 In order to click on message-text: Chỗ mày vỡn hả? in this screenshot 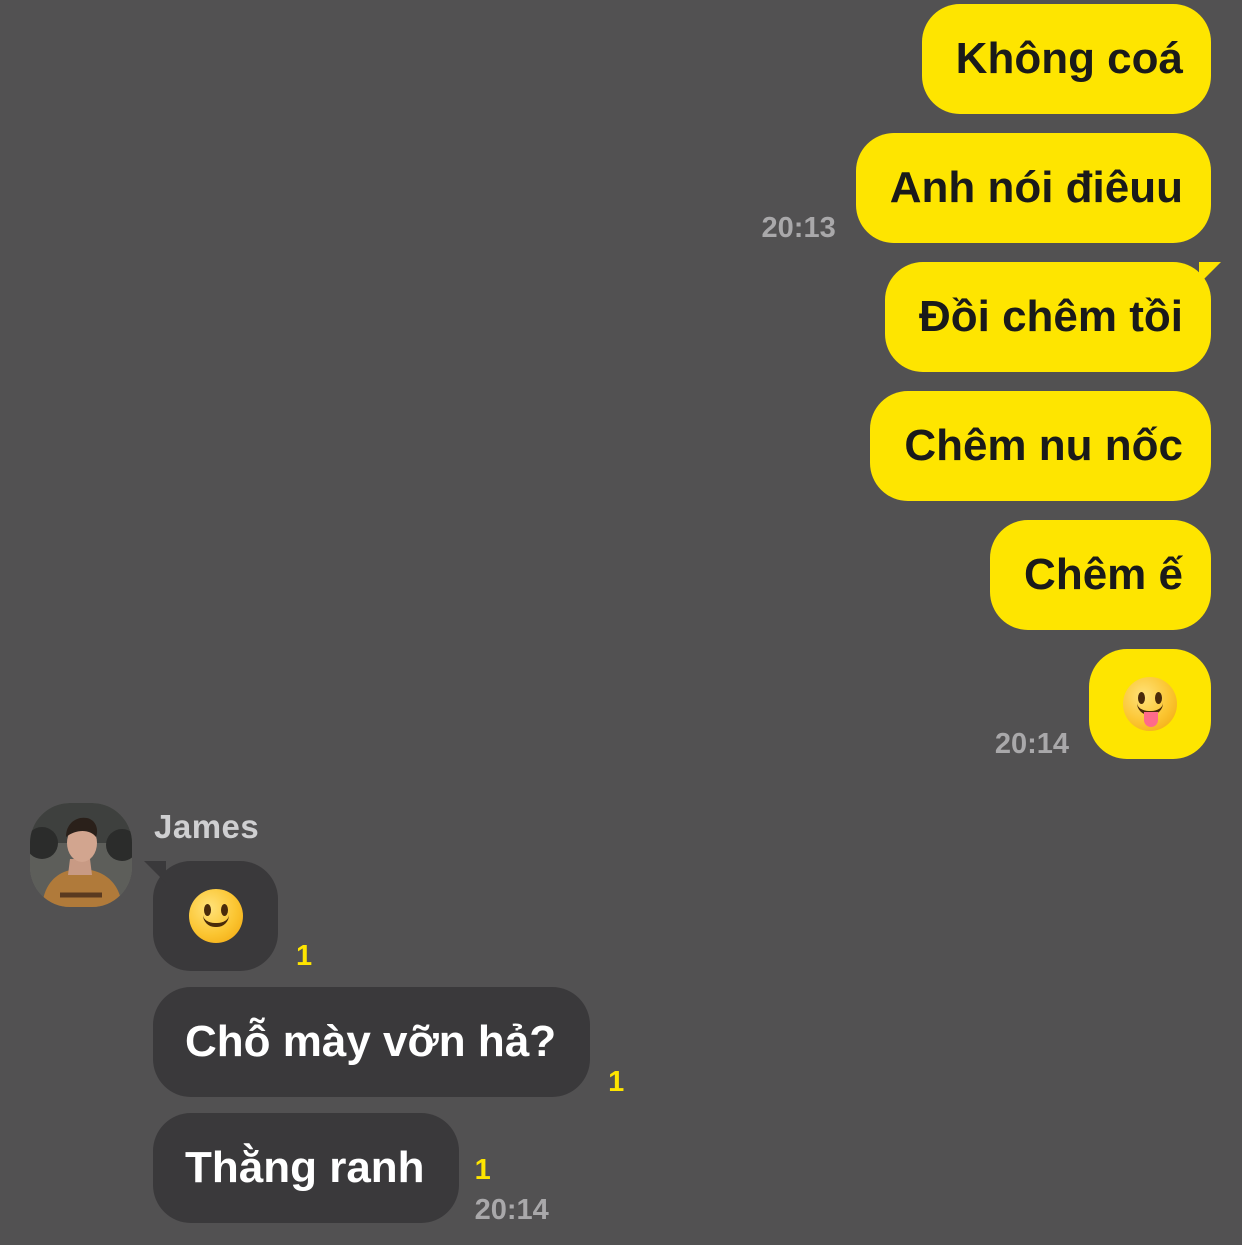, I will do `click(371, 1041)`.